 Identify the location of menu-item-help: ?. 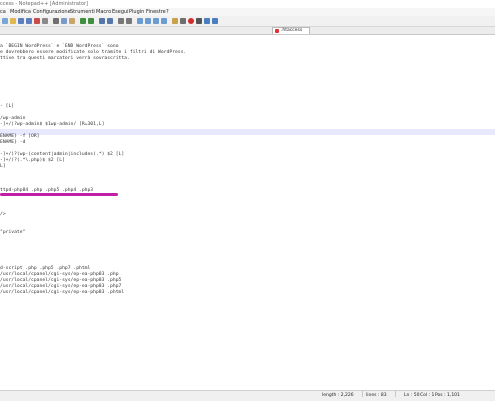
(167, 12).